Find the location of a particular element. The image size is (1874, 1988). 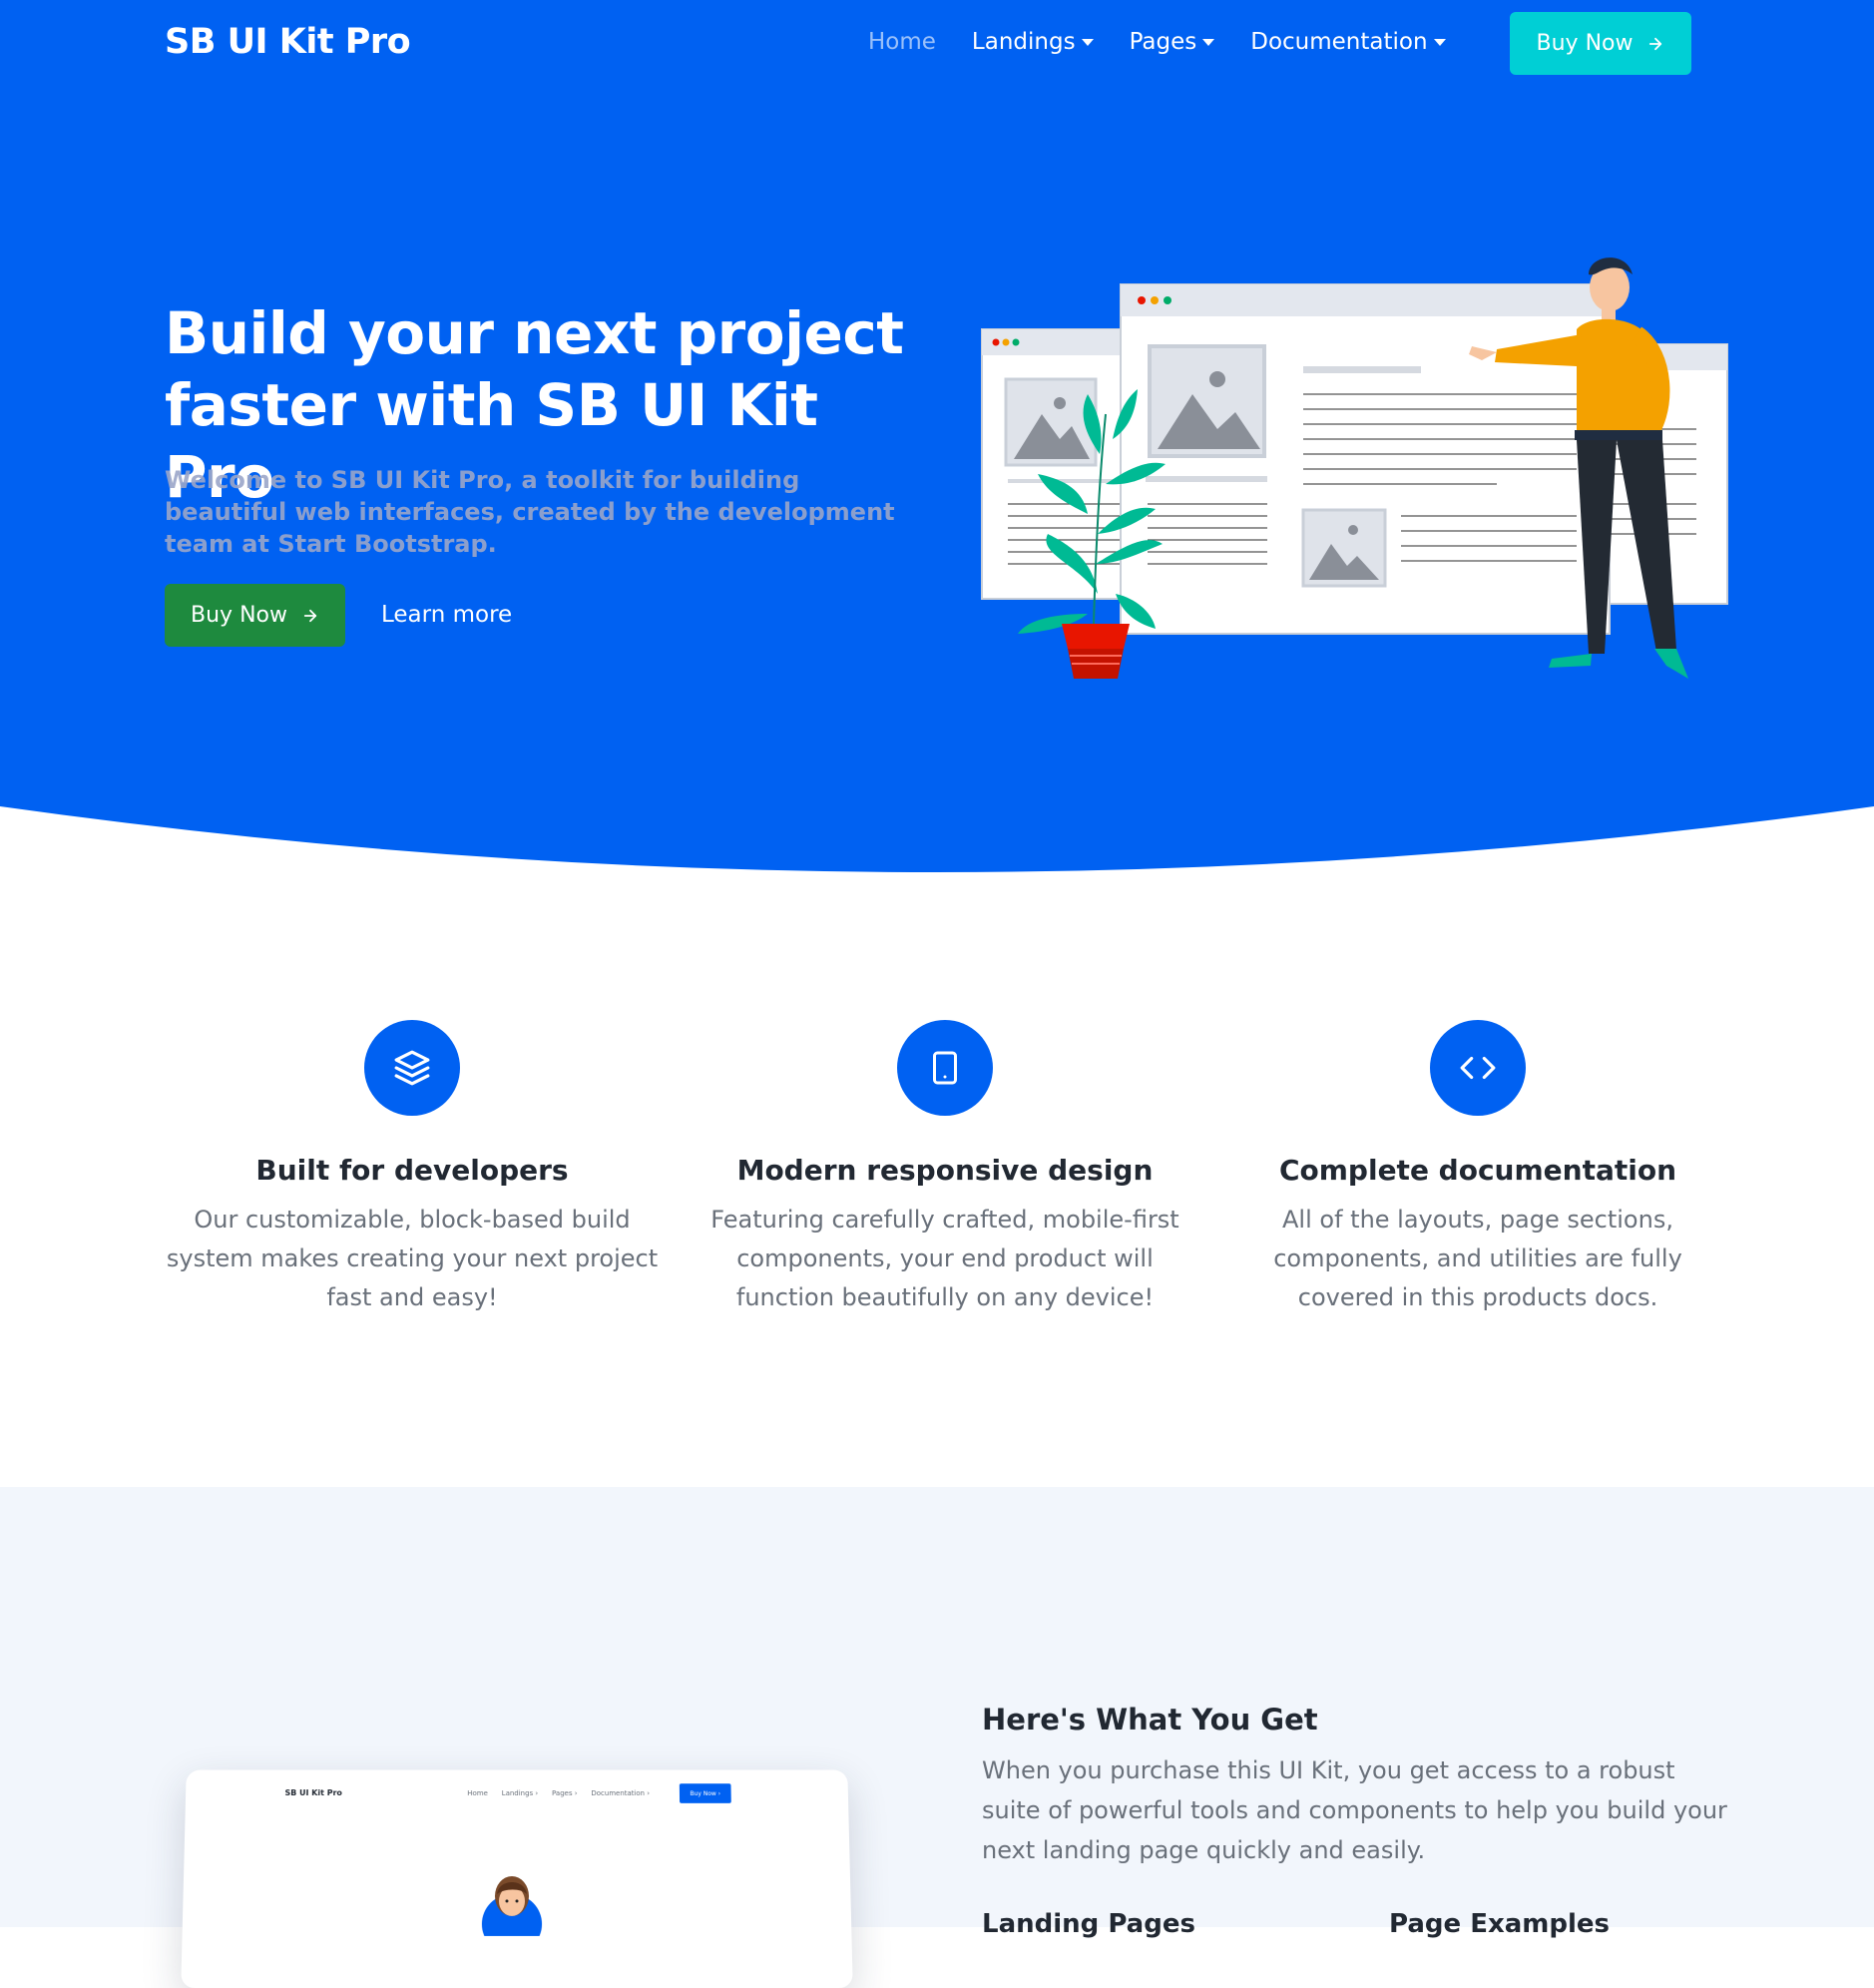

hero-illustration is located at coordinates (1354, 468).